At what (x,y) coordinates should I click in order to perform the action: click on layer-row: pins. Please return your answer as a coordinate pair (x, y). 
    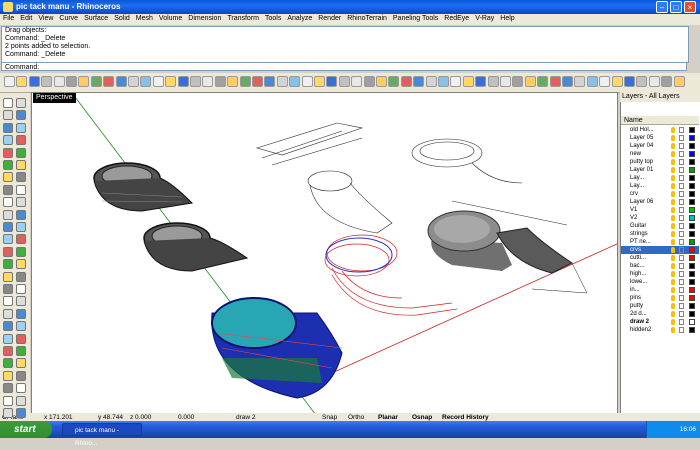
    Looking at the image, I should click on (660, 298).